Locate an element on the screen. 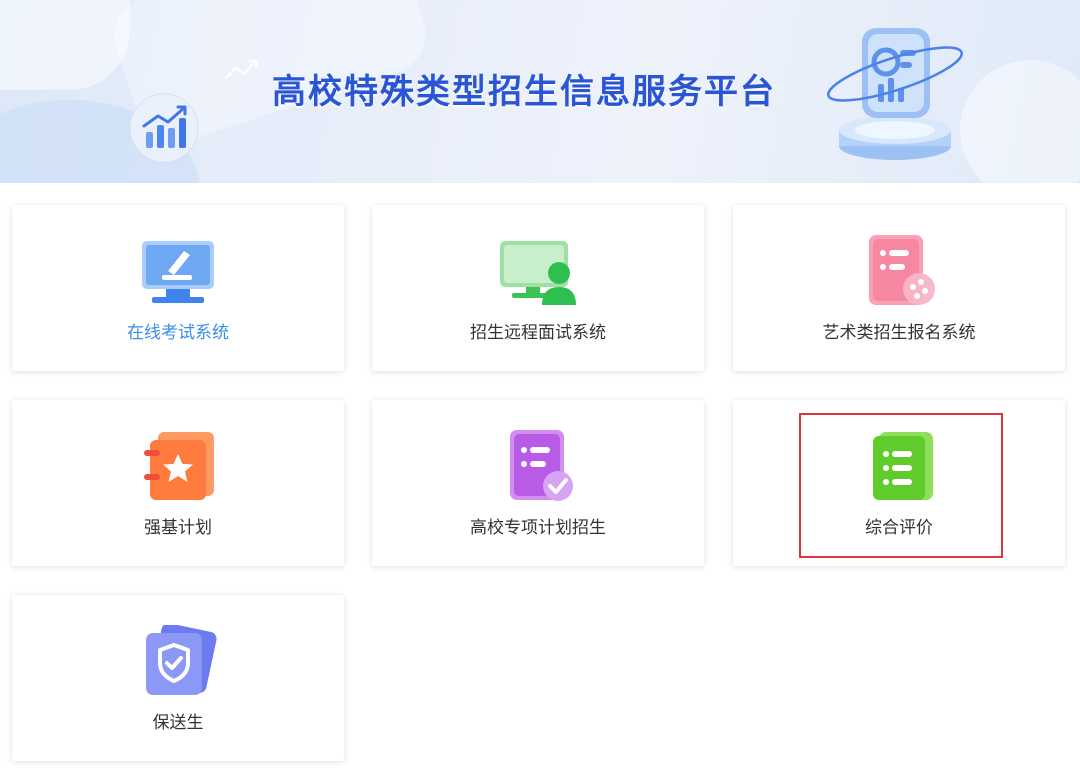 The width and height of the screenshot is (1080, 769). trend-arrow-icon is located at coordinates (241, 69).